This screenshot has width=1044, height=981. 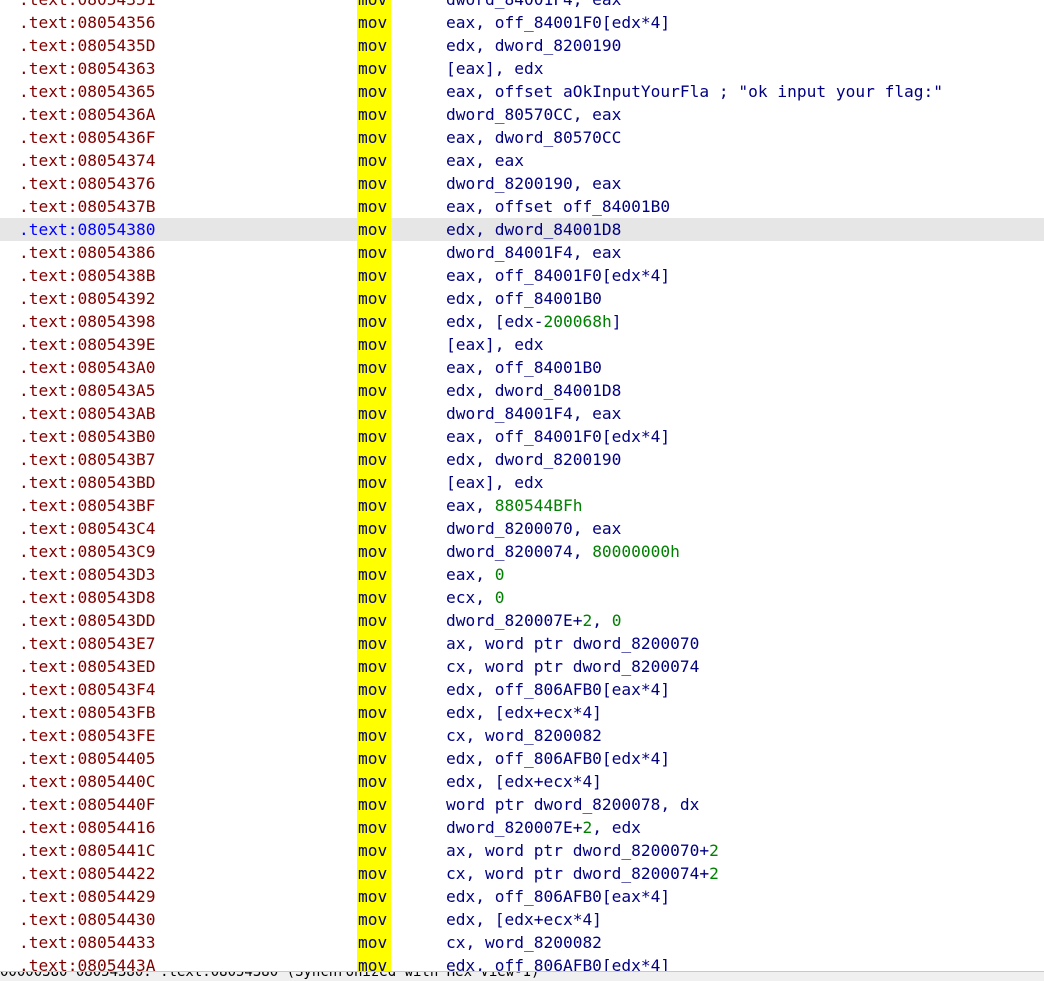 I want to click on instruction-operands: ax, word ptr dword_8200070, so click(x=572, y=643).